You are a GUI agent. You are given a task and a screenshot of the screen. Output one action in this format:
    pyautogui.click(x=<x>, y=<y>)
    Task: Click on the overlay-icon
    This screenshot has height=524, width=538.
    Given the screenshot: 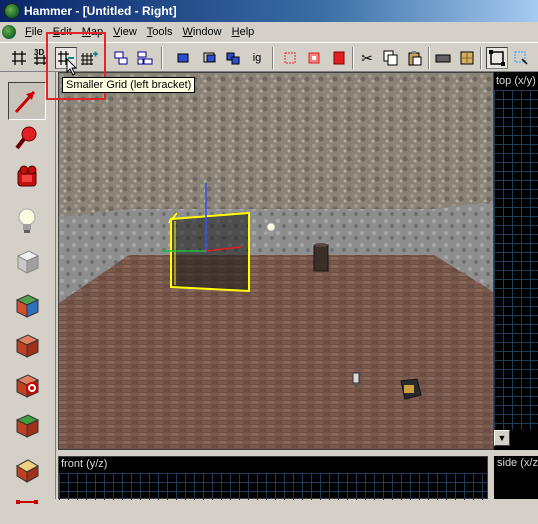 What is the action you would take?
    pyautogui.click(x=27, y=426)
    